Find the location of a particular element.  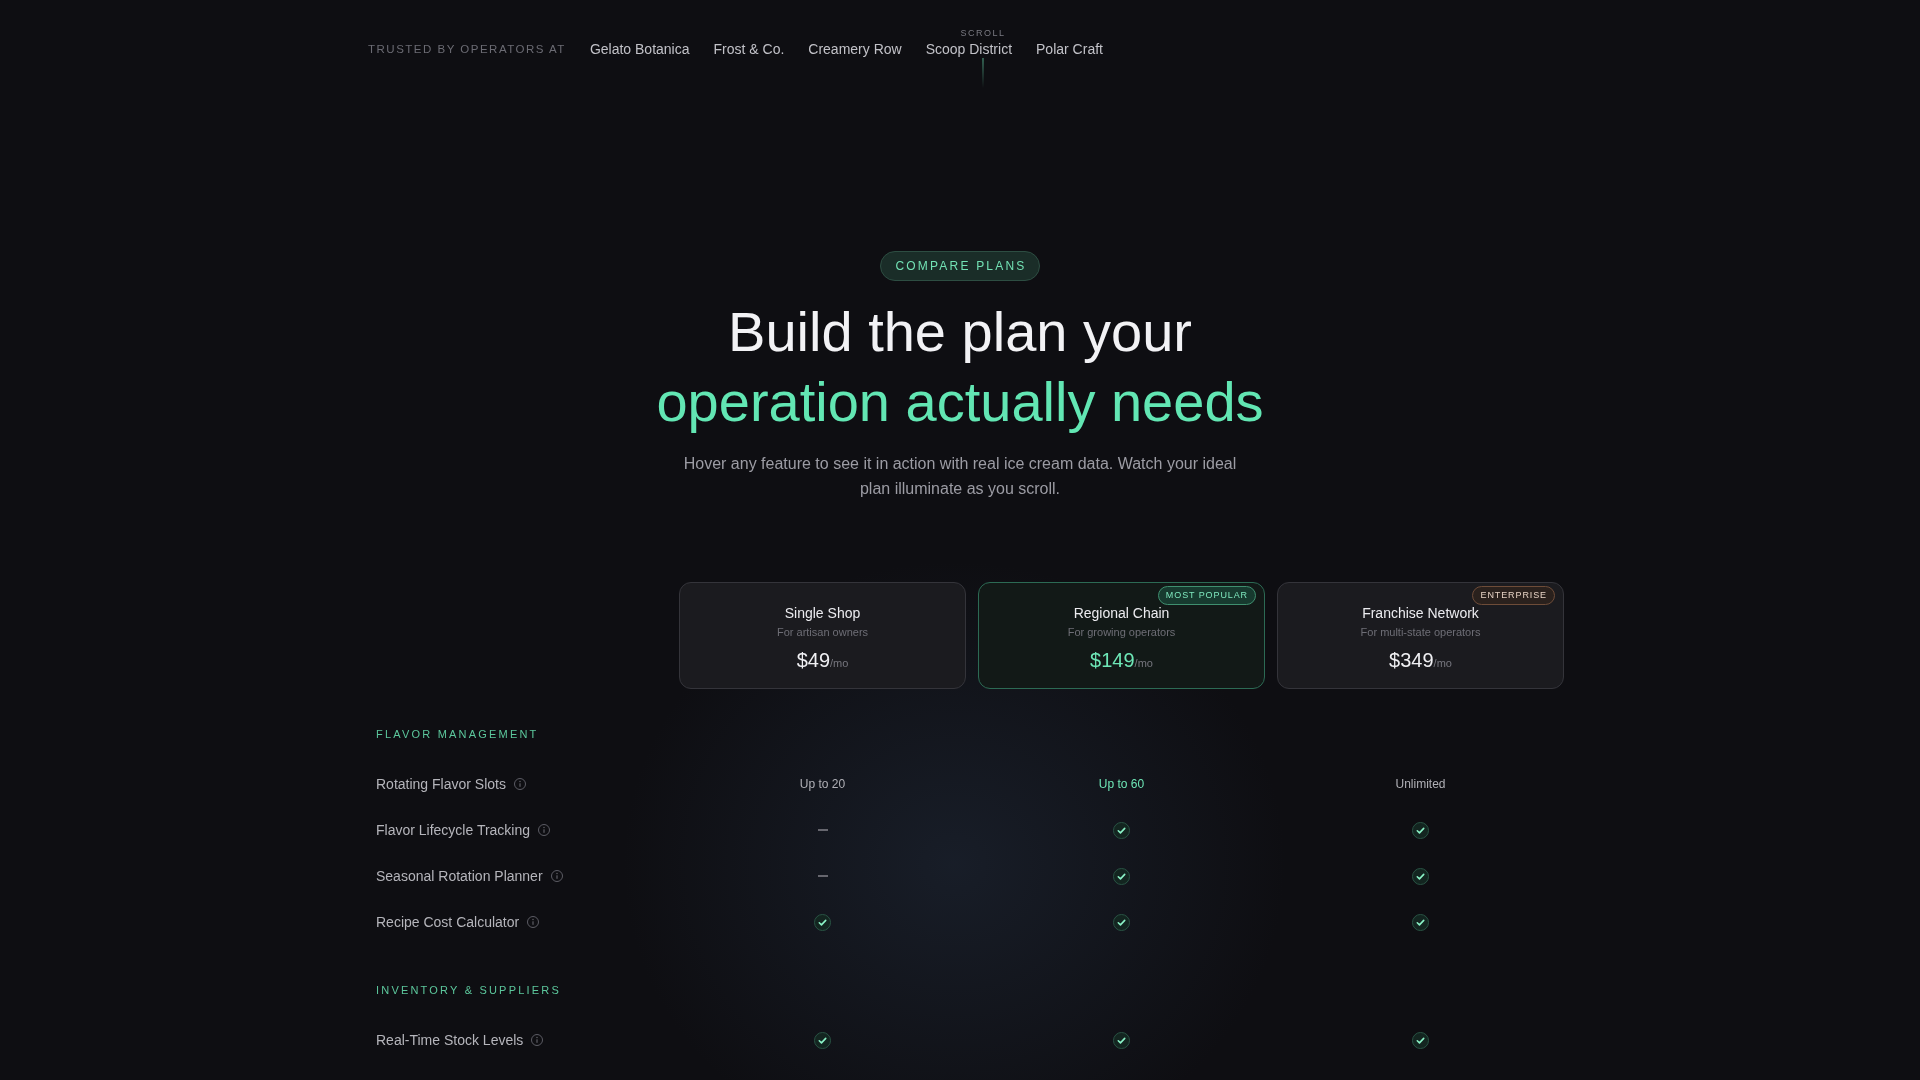

feature-name: Rotating Flavor Slots is located at coordinates (441, 784).